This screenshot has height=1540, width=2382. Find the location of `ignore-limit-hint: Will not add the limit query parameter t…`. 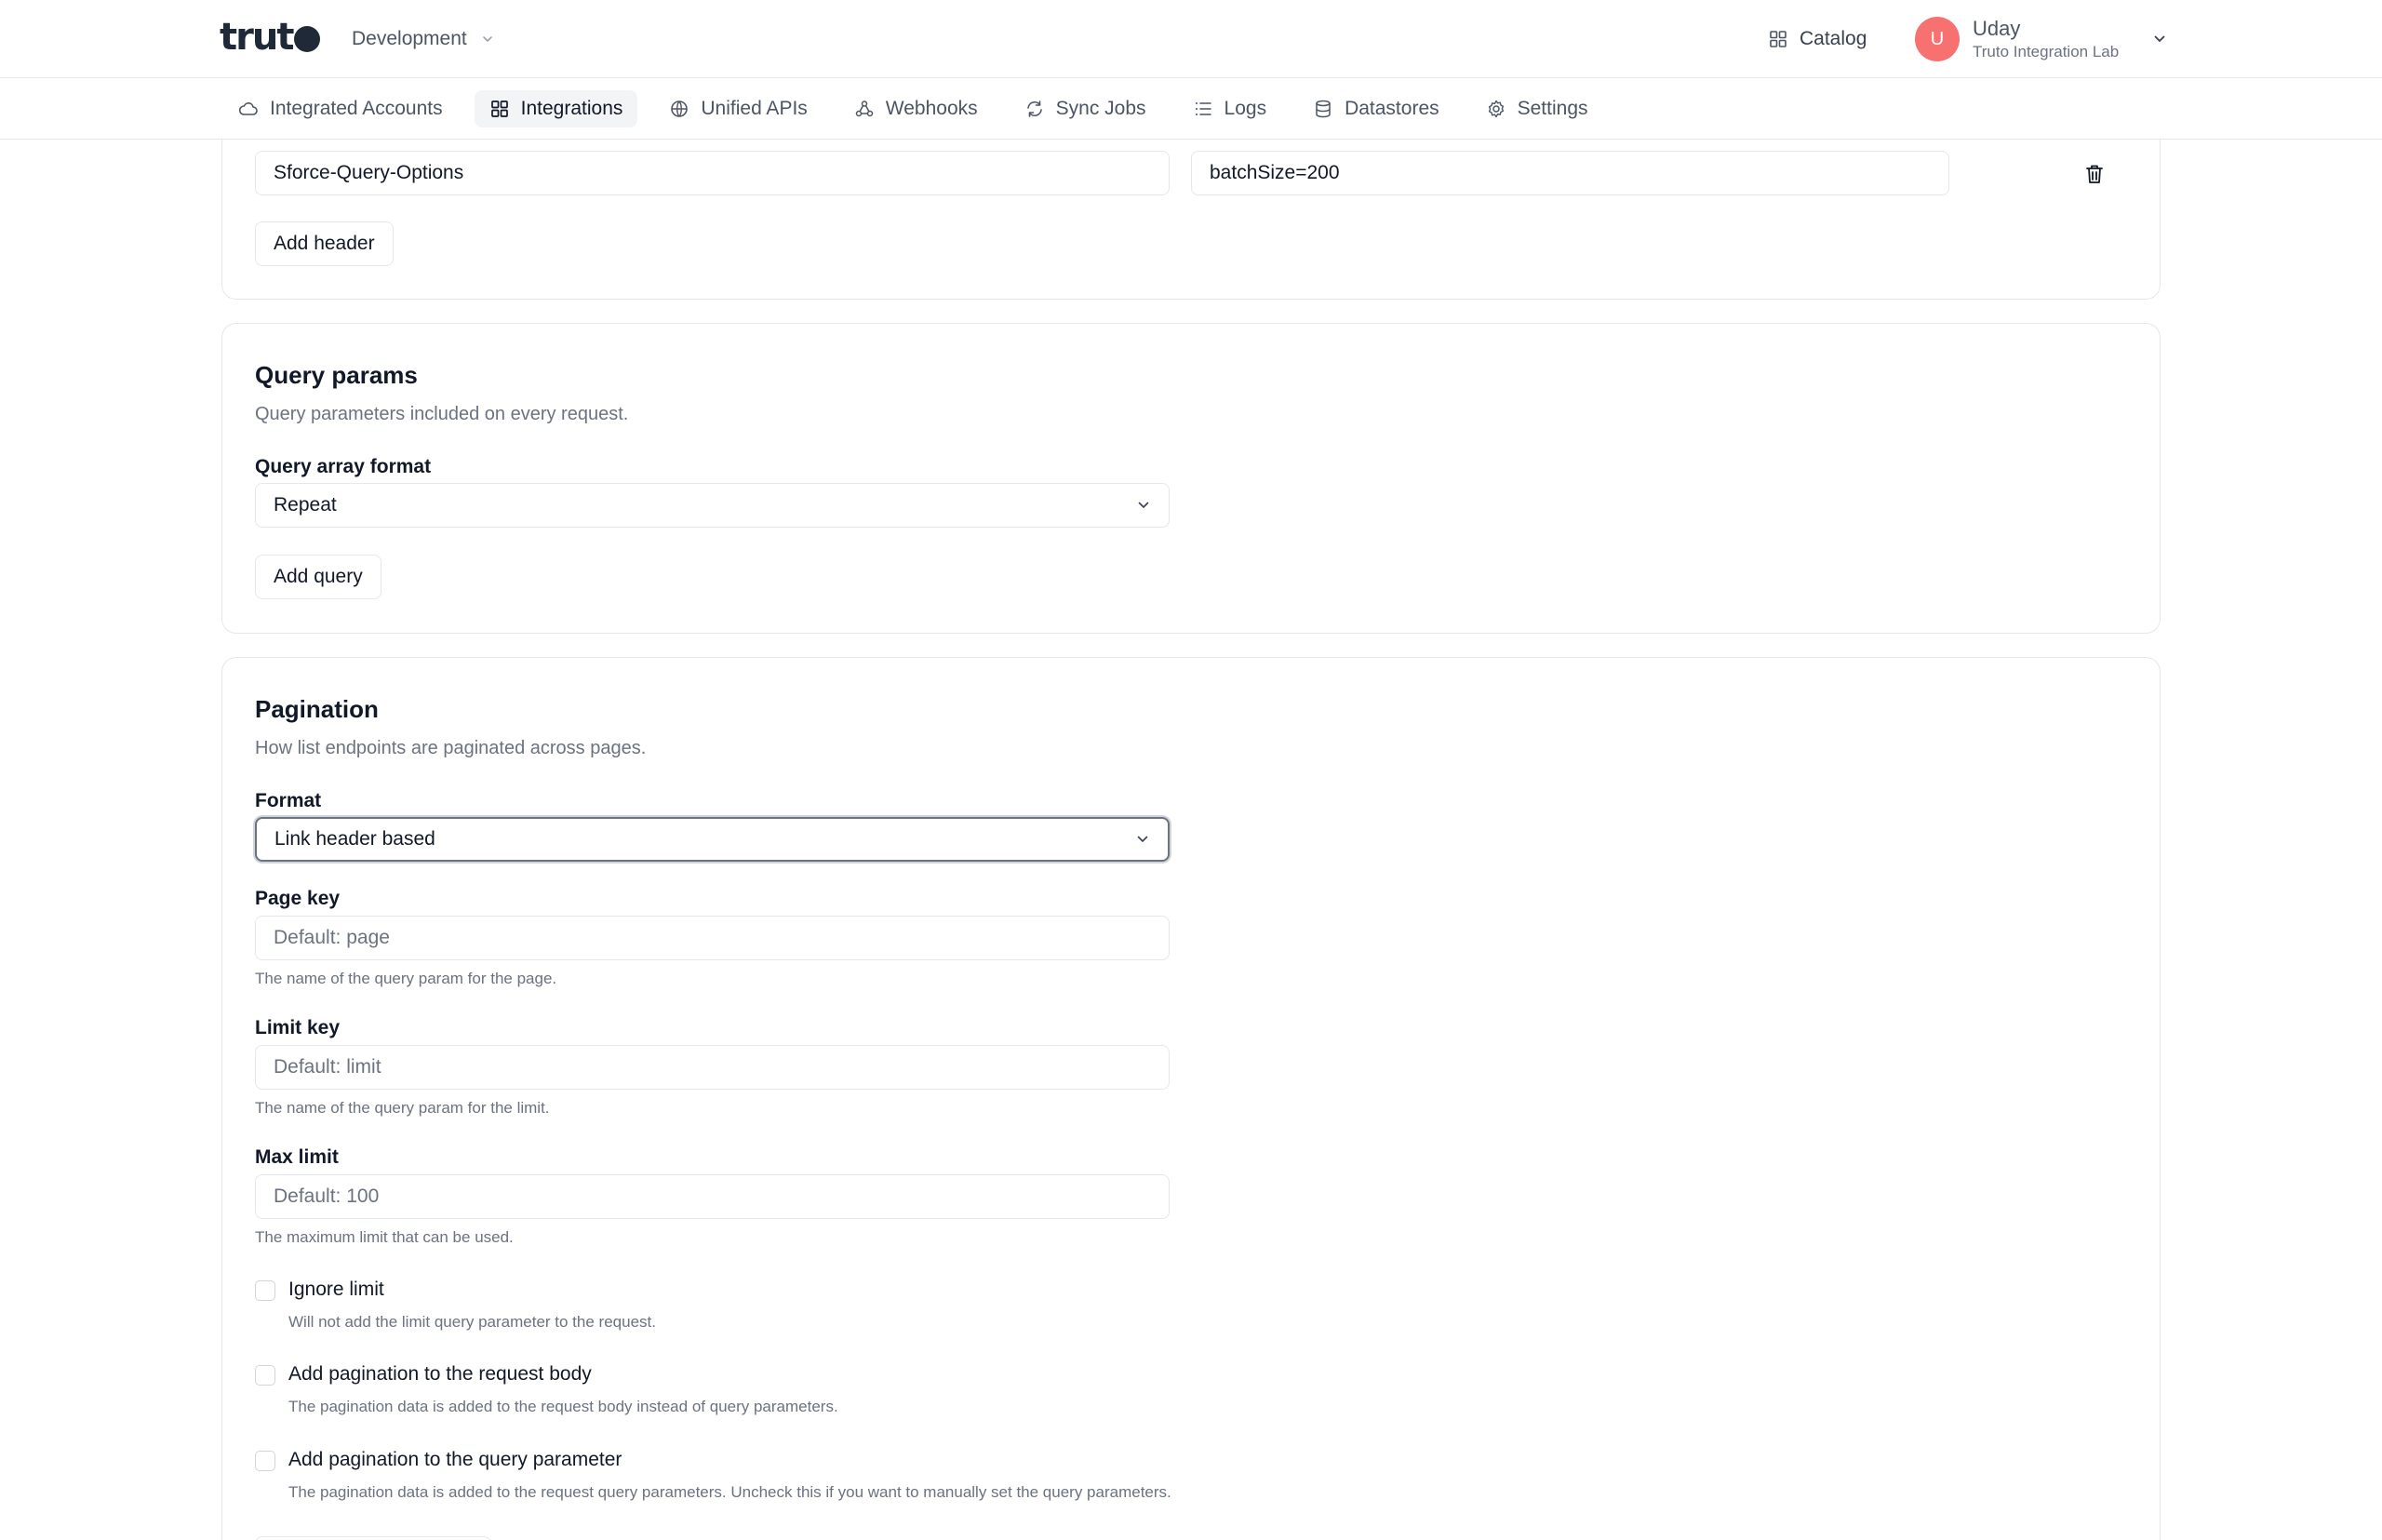

ignore-limit-hint: Will not add the limit query parameter t… is located at coordinates (472, 1322).